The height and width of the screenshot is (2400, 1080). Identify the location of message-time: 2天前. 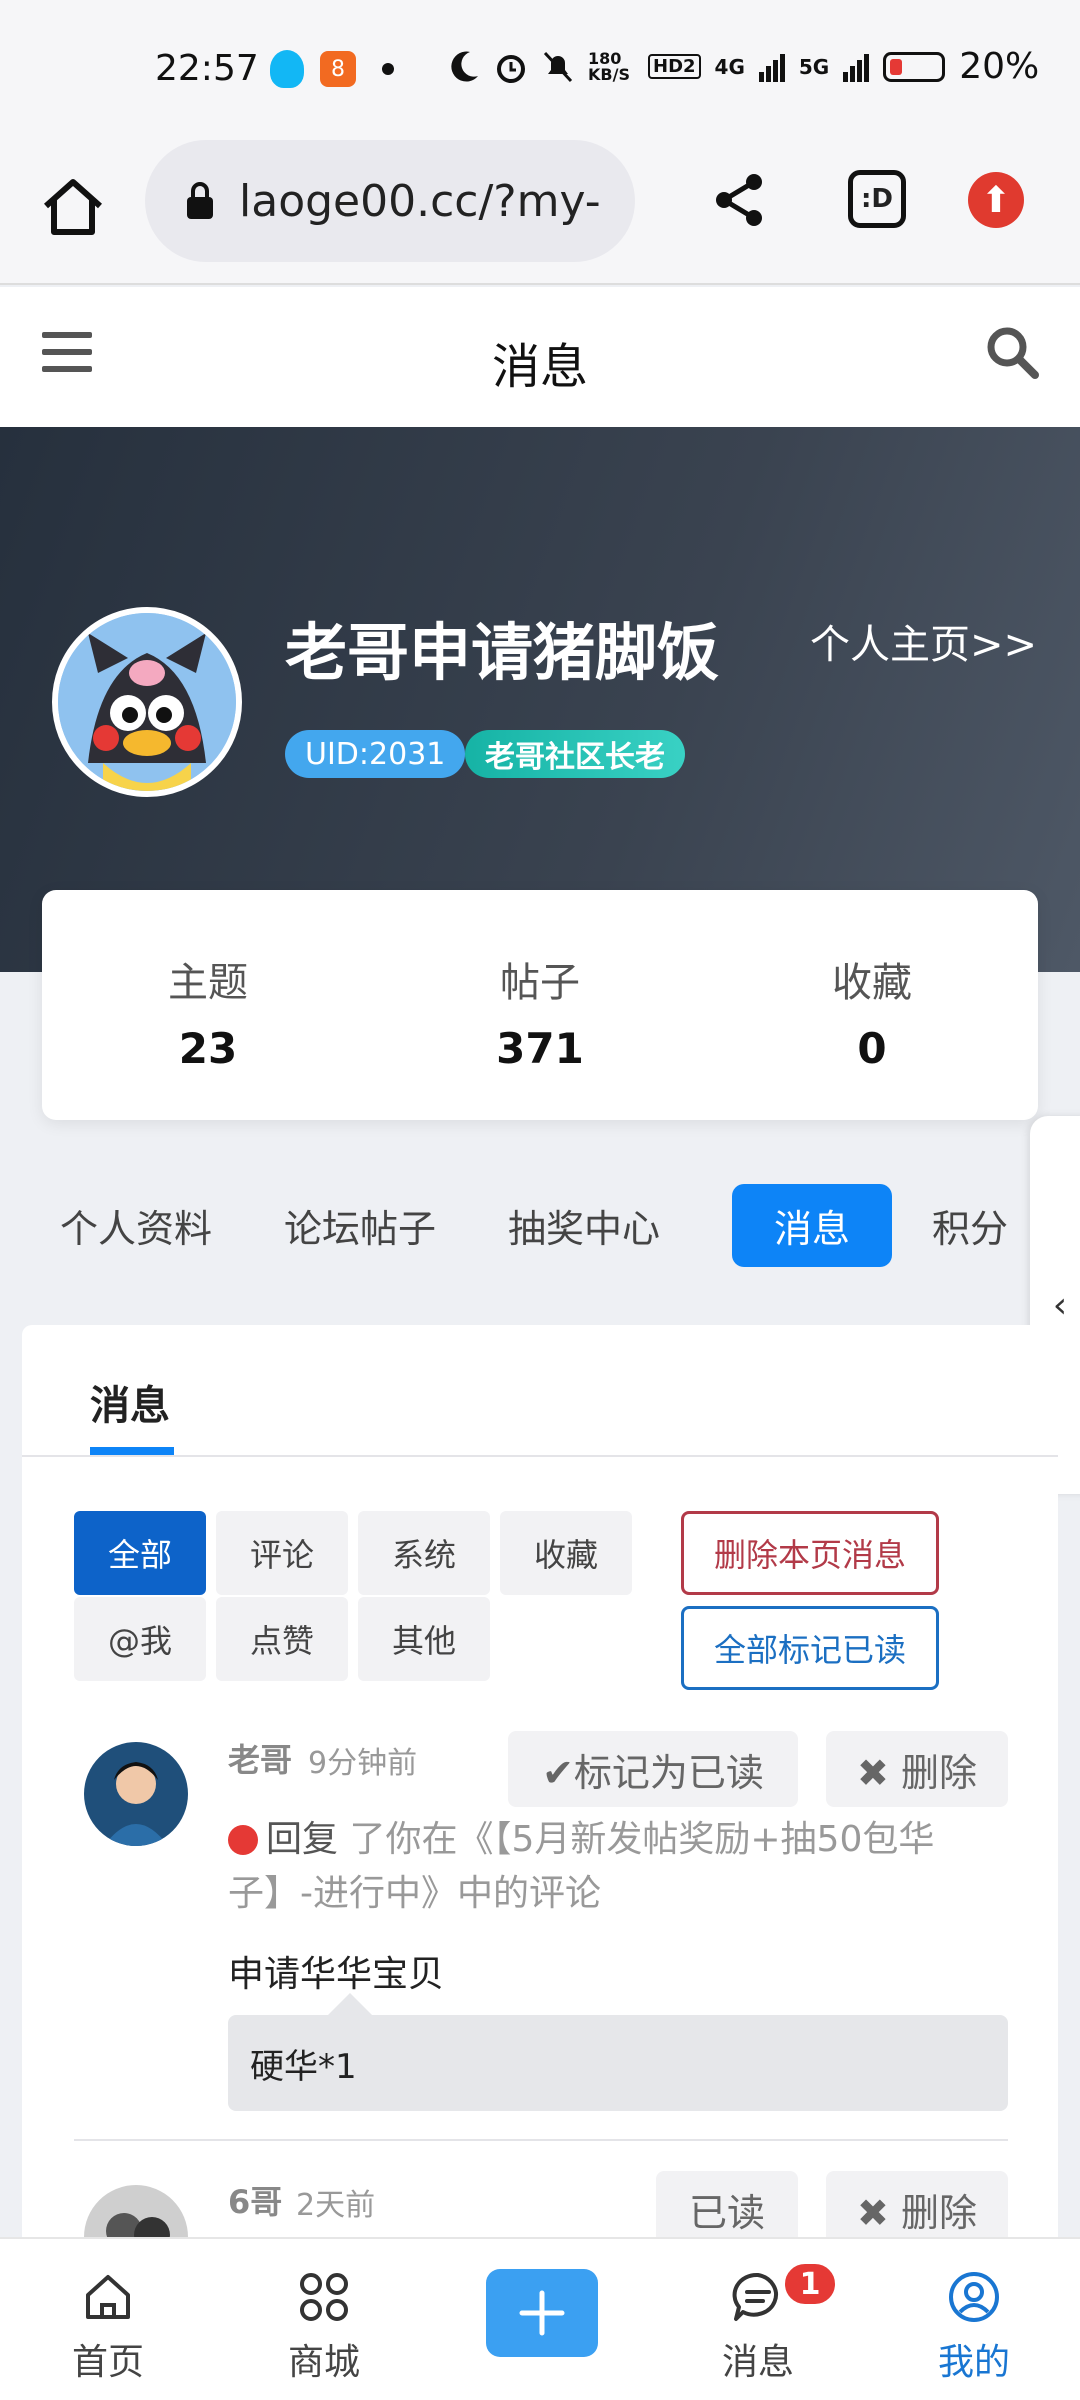
(336, 2205).